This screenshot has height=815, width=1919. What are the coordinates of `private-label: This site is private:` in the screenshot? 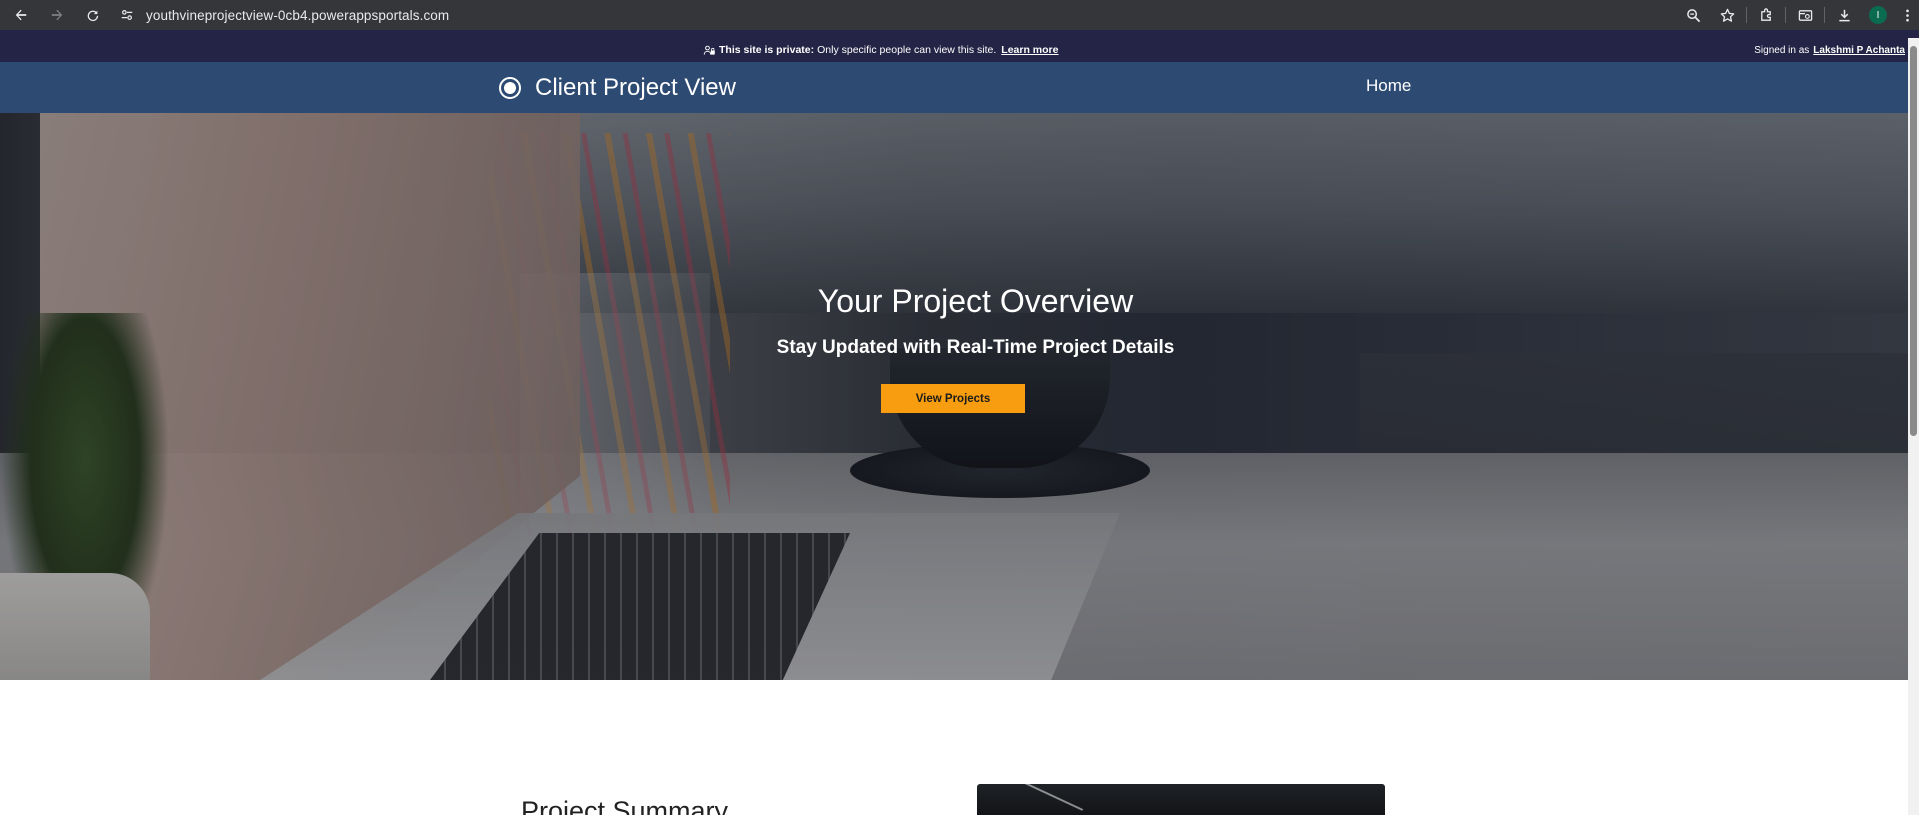 It's located at (767, 50).